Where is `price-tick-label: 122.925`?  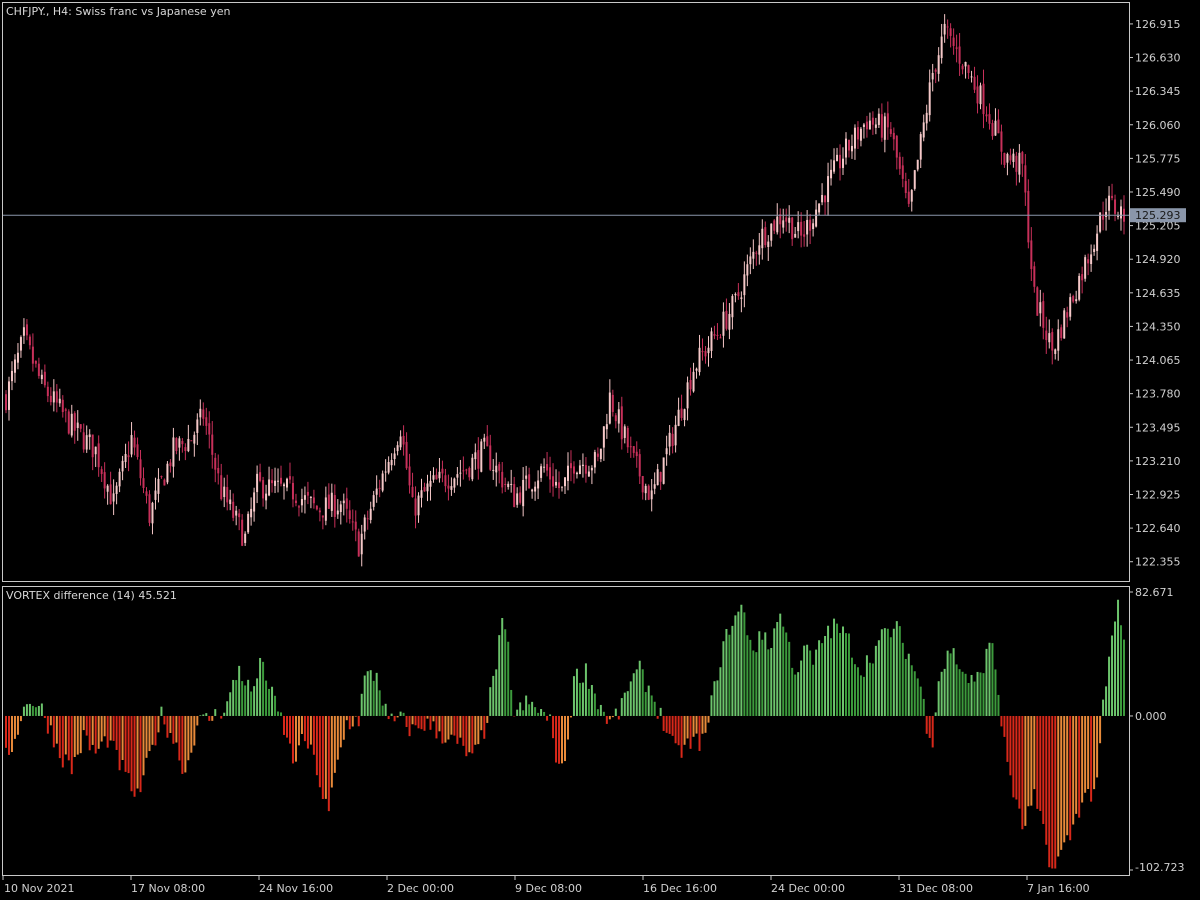 price-tick-label: 122.925 is located at coordinates (1158, 494).